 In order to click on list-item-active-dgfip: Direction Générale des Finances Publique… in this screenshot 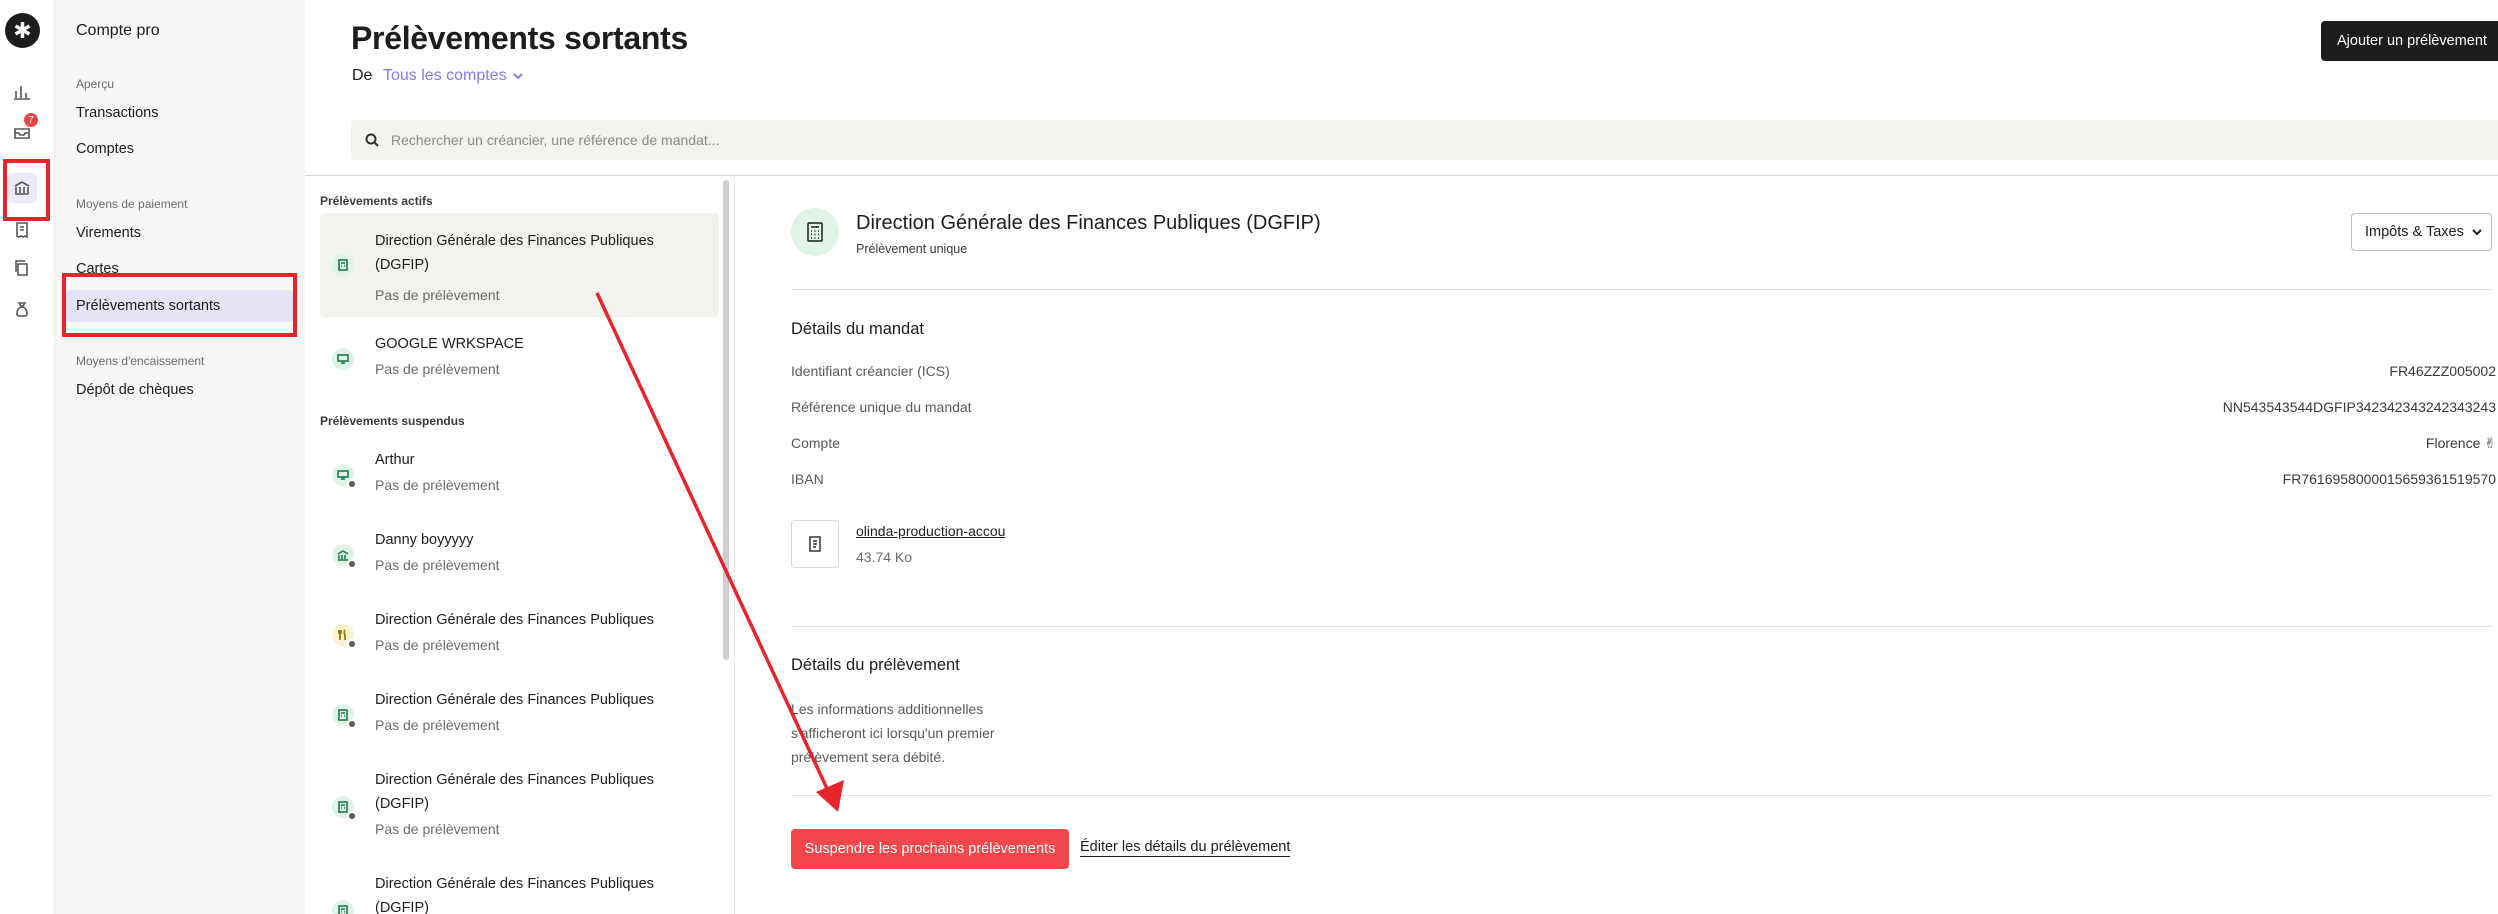, I will do `click(519, 265)`.